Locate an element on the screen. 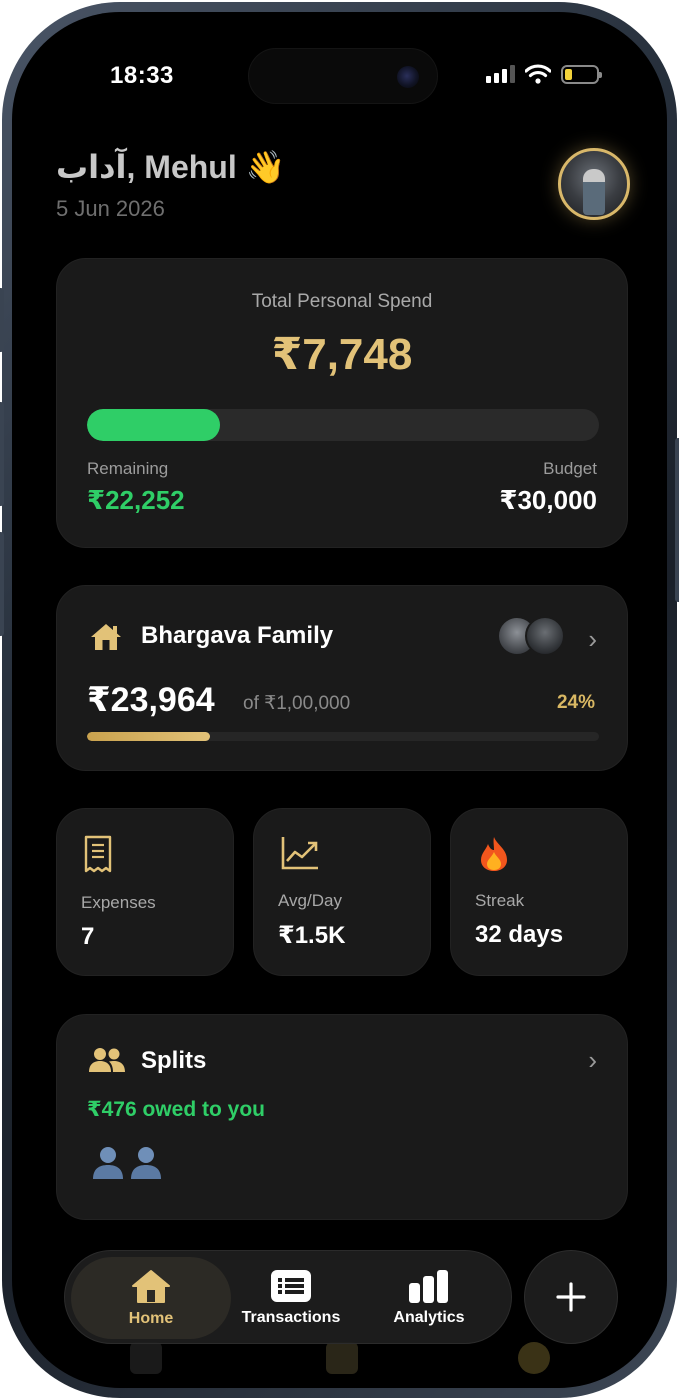  list-icon is located at coordinates (291, 1286).